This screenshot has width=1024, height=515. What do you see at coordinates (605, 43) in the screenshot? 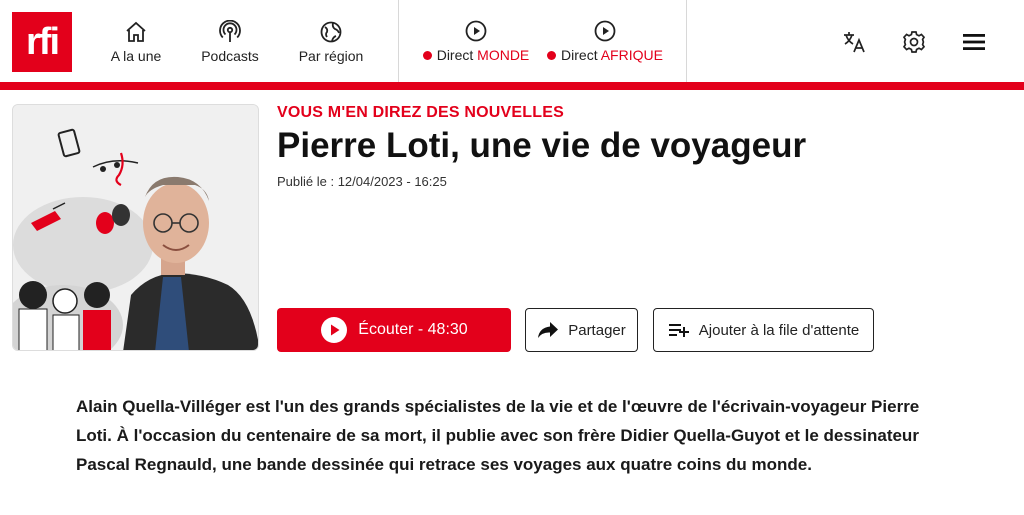
I see `live-afrique-button: Direct AFRIQUE` at bounding box center [605, 43].